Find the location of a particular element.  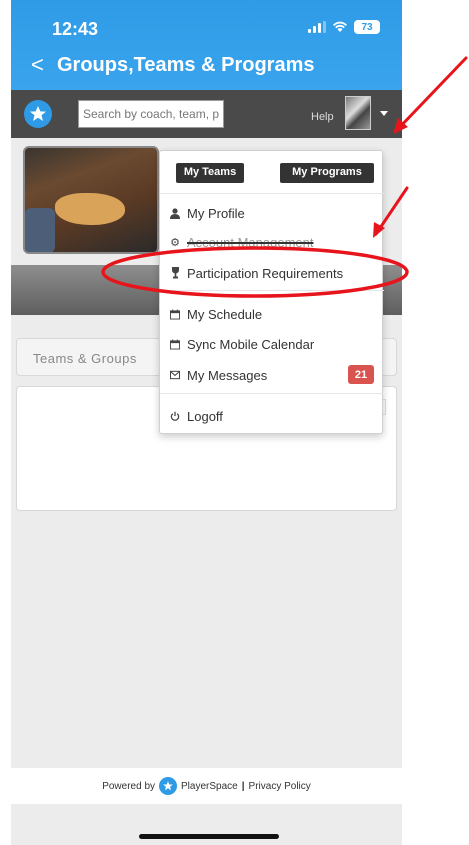

home-indicator is located at coordinates (209, 836).